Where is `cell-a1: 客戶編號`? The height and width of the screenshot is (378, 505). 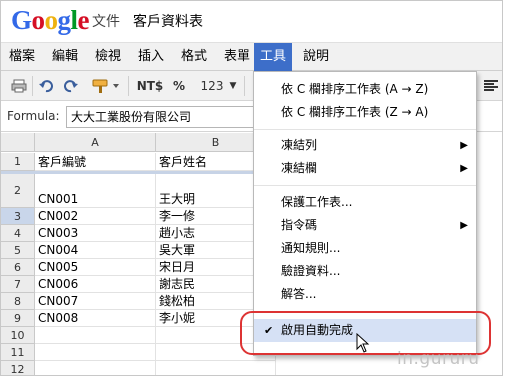
cell-a1: 客戶編號 is located at coordinates (95, 162).